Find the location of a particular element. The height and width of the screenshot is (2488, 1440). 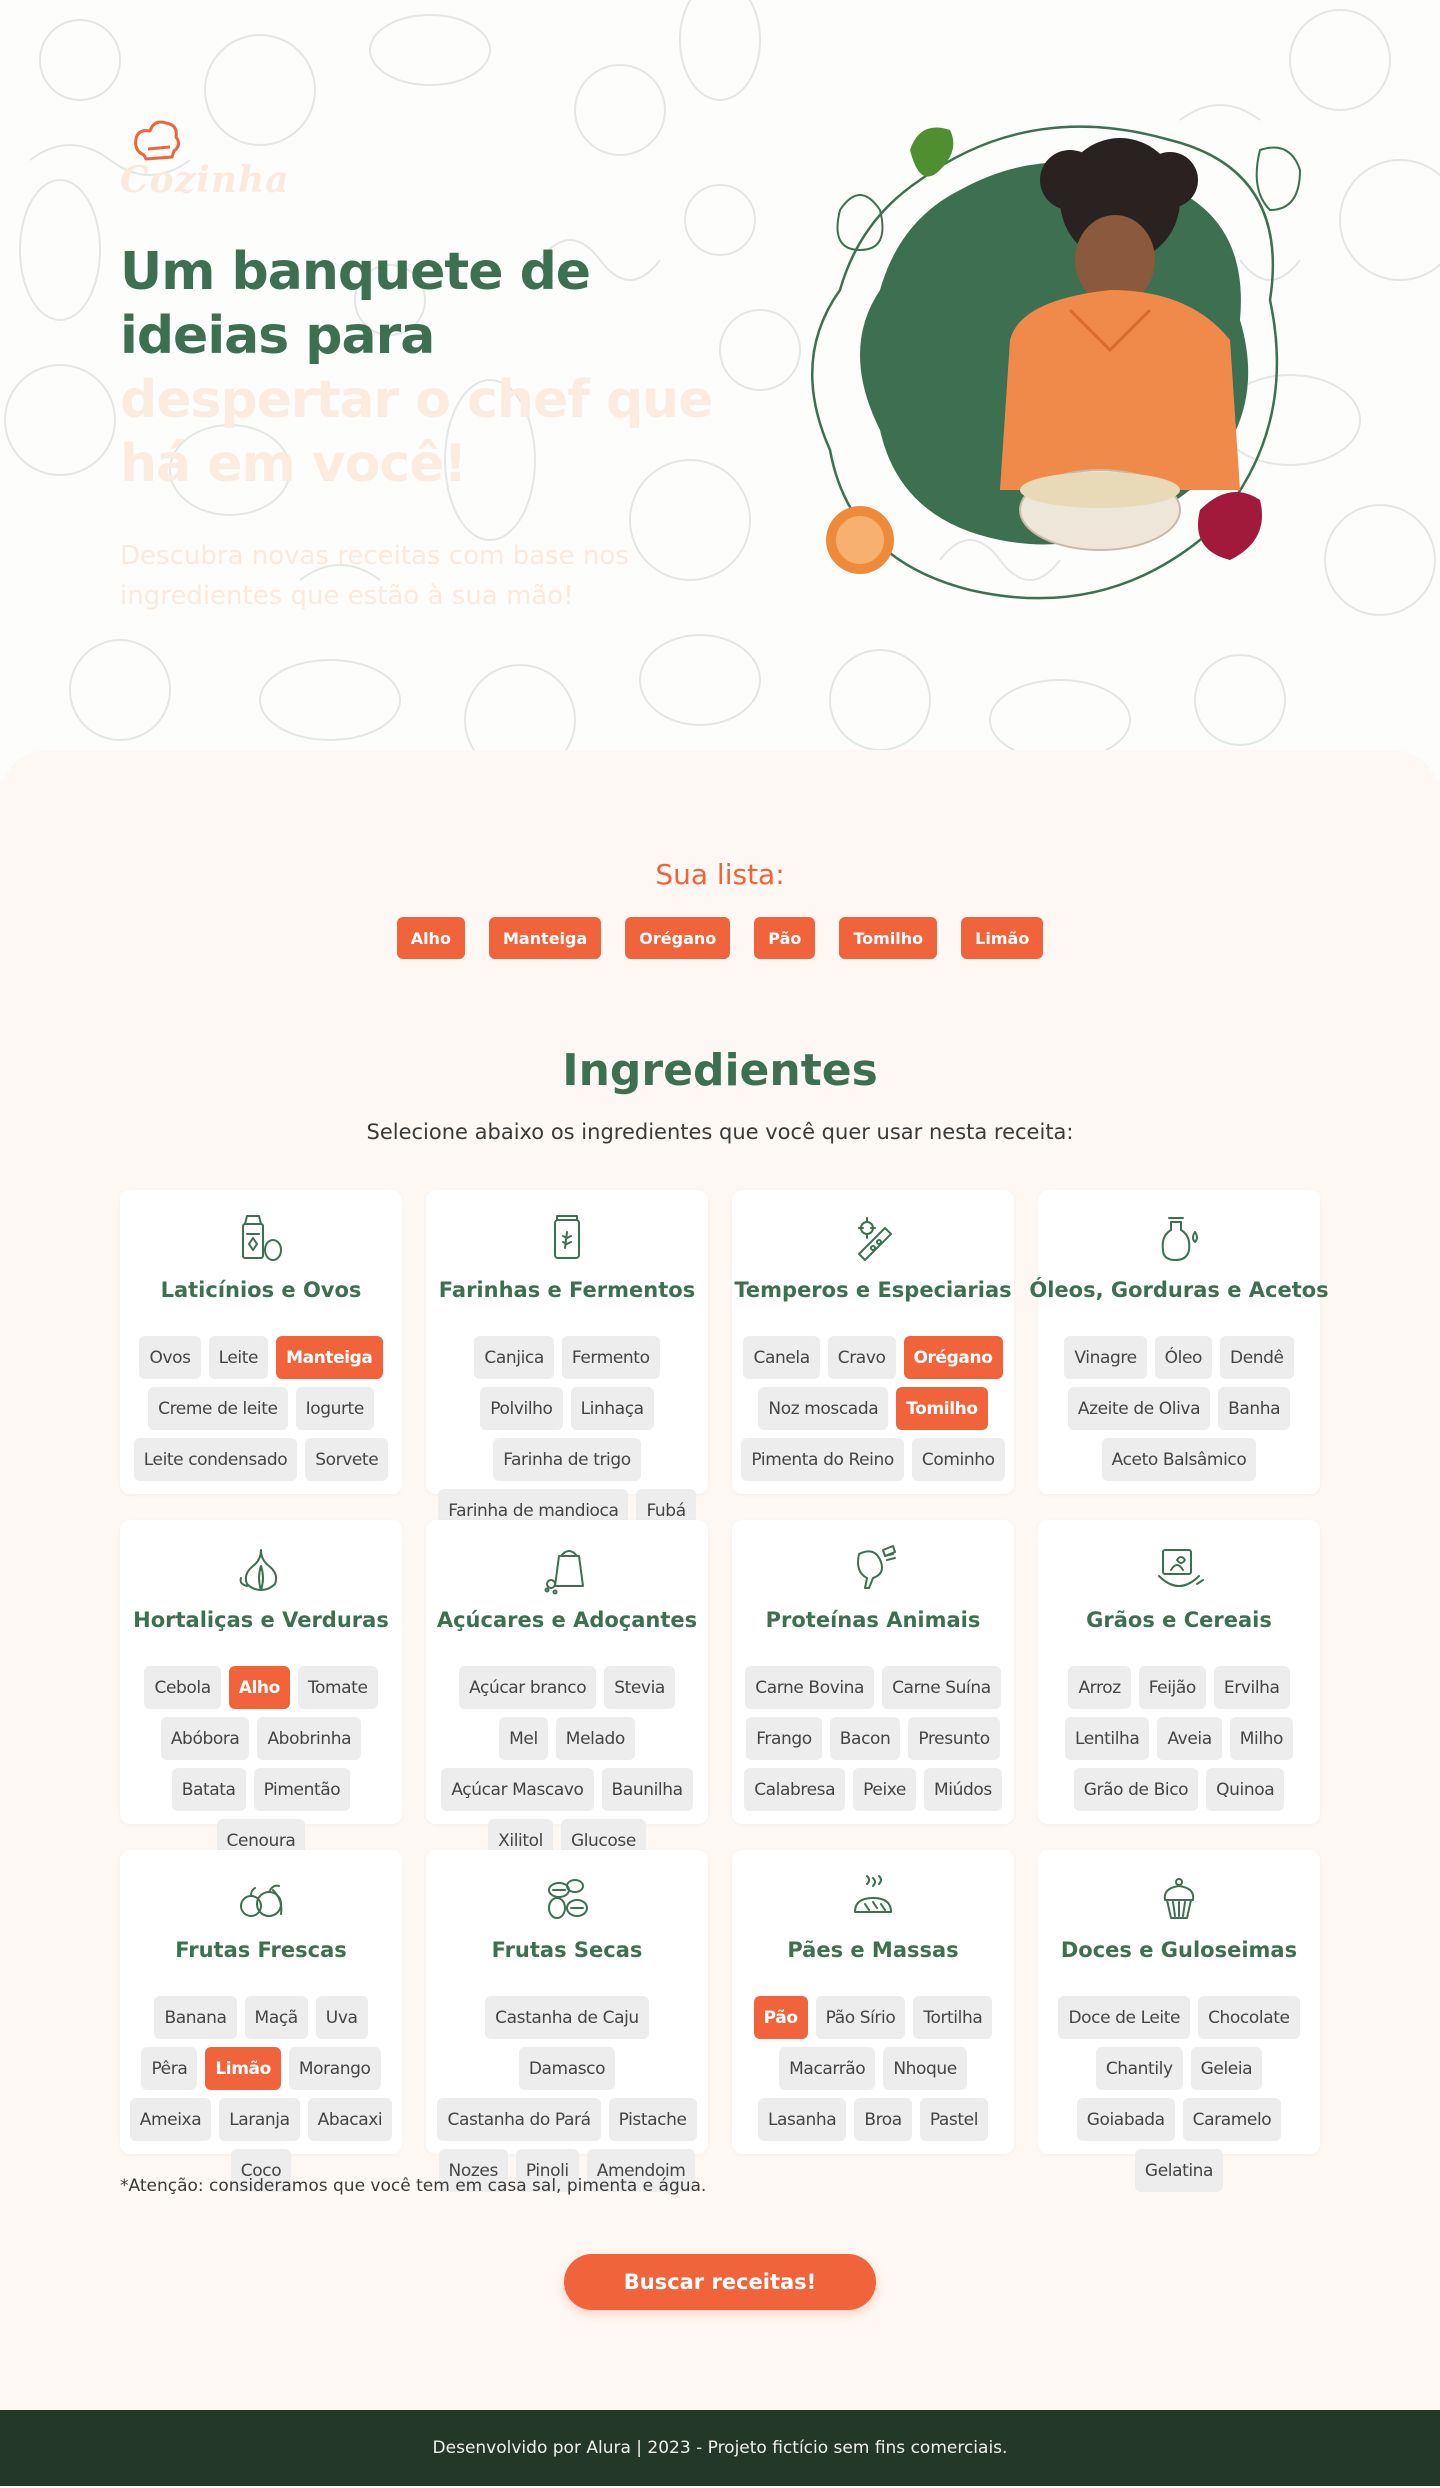

ingredient-chip: Maçã is located at coordinates (276, 2017).